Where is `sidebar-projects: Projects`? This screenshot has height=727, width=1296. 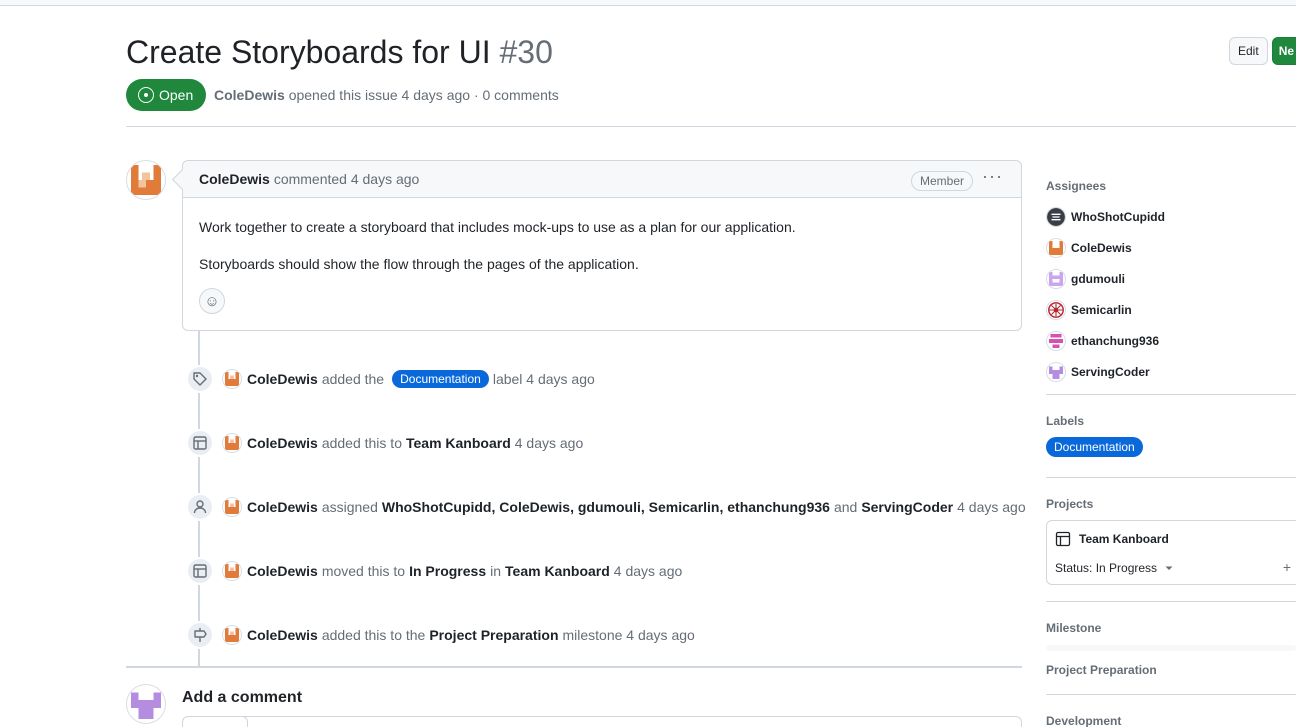 sidebar-projects: Projects is located at coordinates (1171, 504).